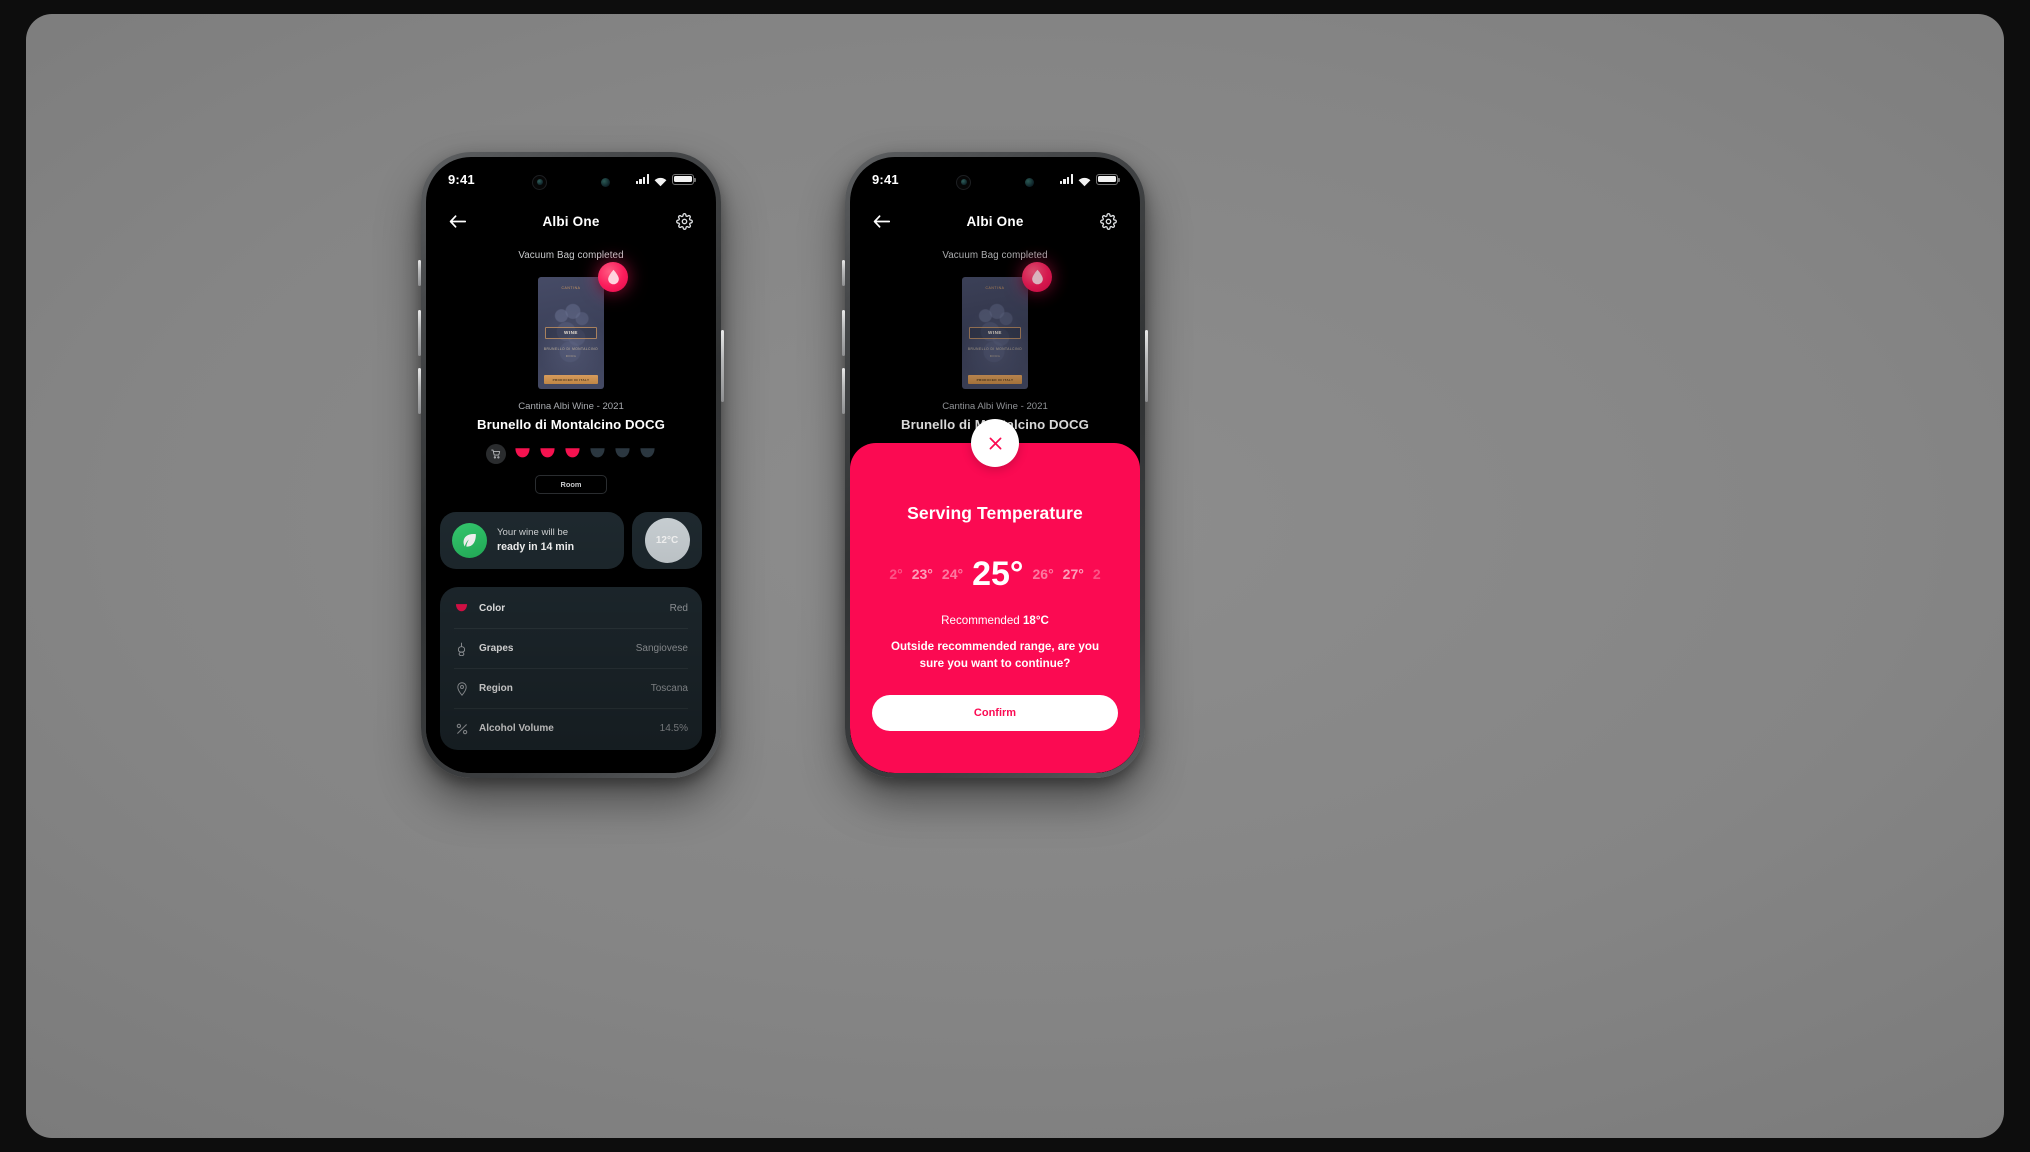  I want to click on temperature-picker: 2° 23° 24° 25° 26° 27° 2, so click(995, 574).